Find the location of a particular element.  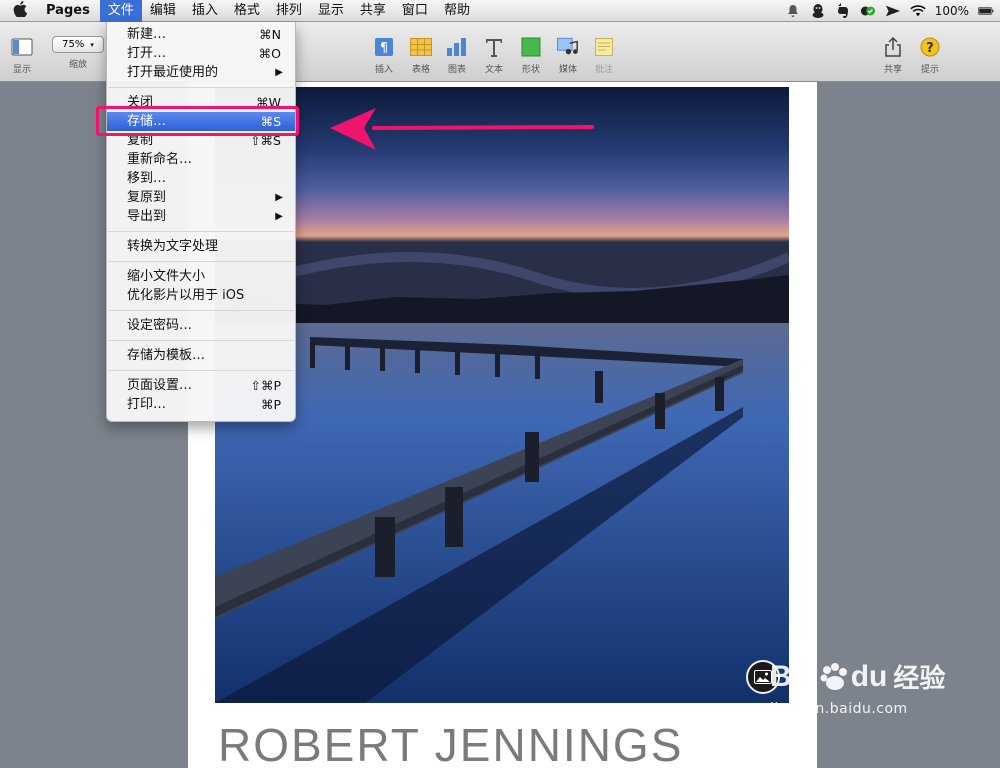

menu-insert: 插入 is located at coordinates (205, 11).